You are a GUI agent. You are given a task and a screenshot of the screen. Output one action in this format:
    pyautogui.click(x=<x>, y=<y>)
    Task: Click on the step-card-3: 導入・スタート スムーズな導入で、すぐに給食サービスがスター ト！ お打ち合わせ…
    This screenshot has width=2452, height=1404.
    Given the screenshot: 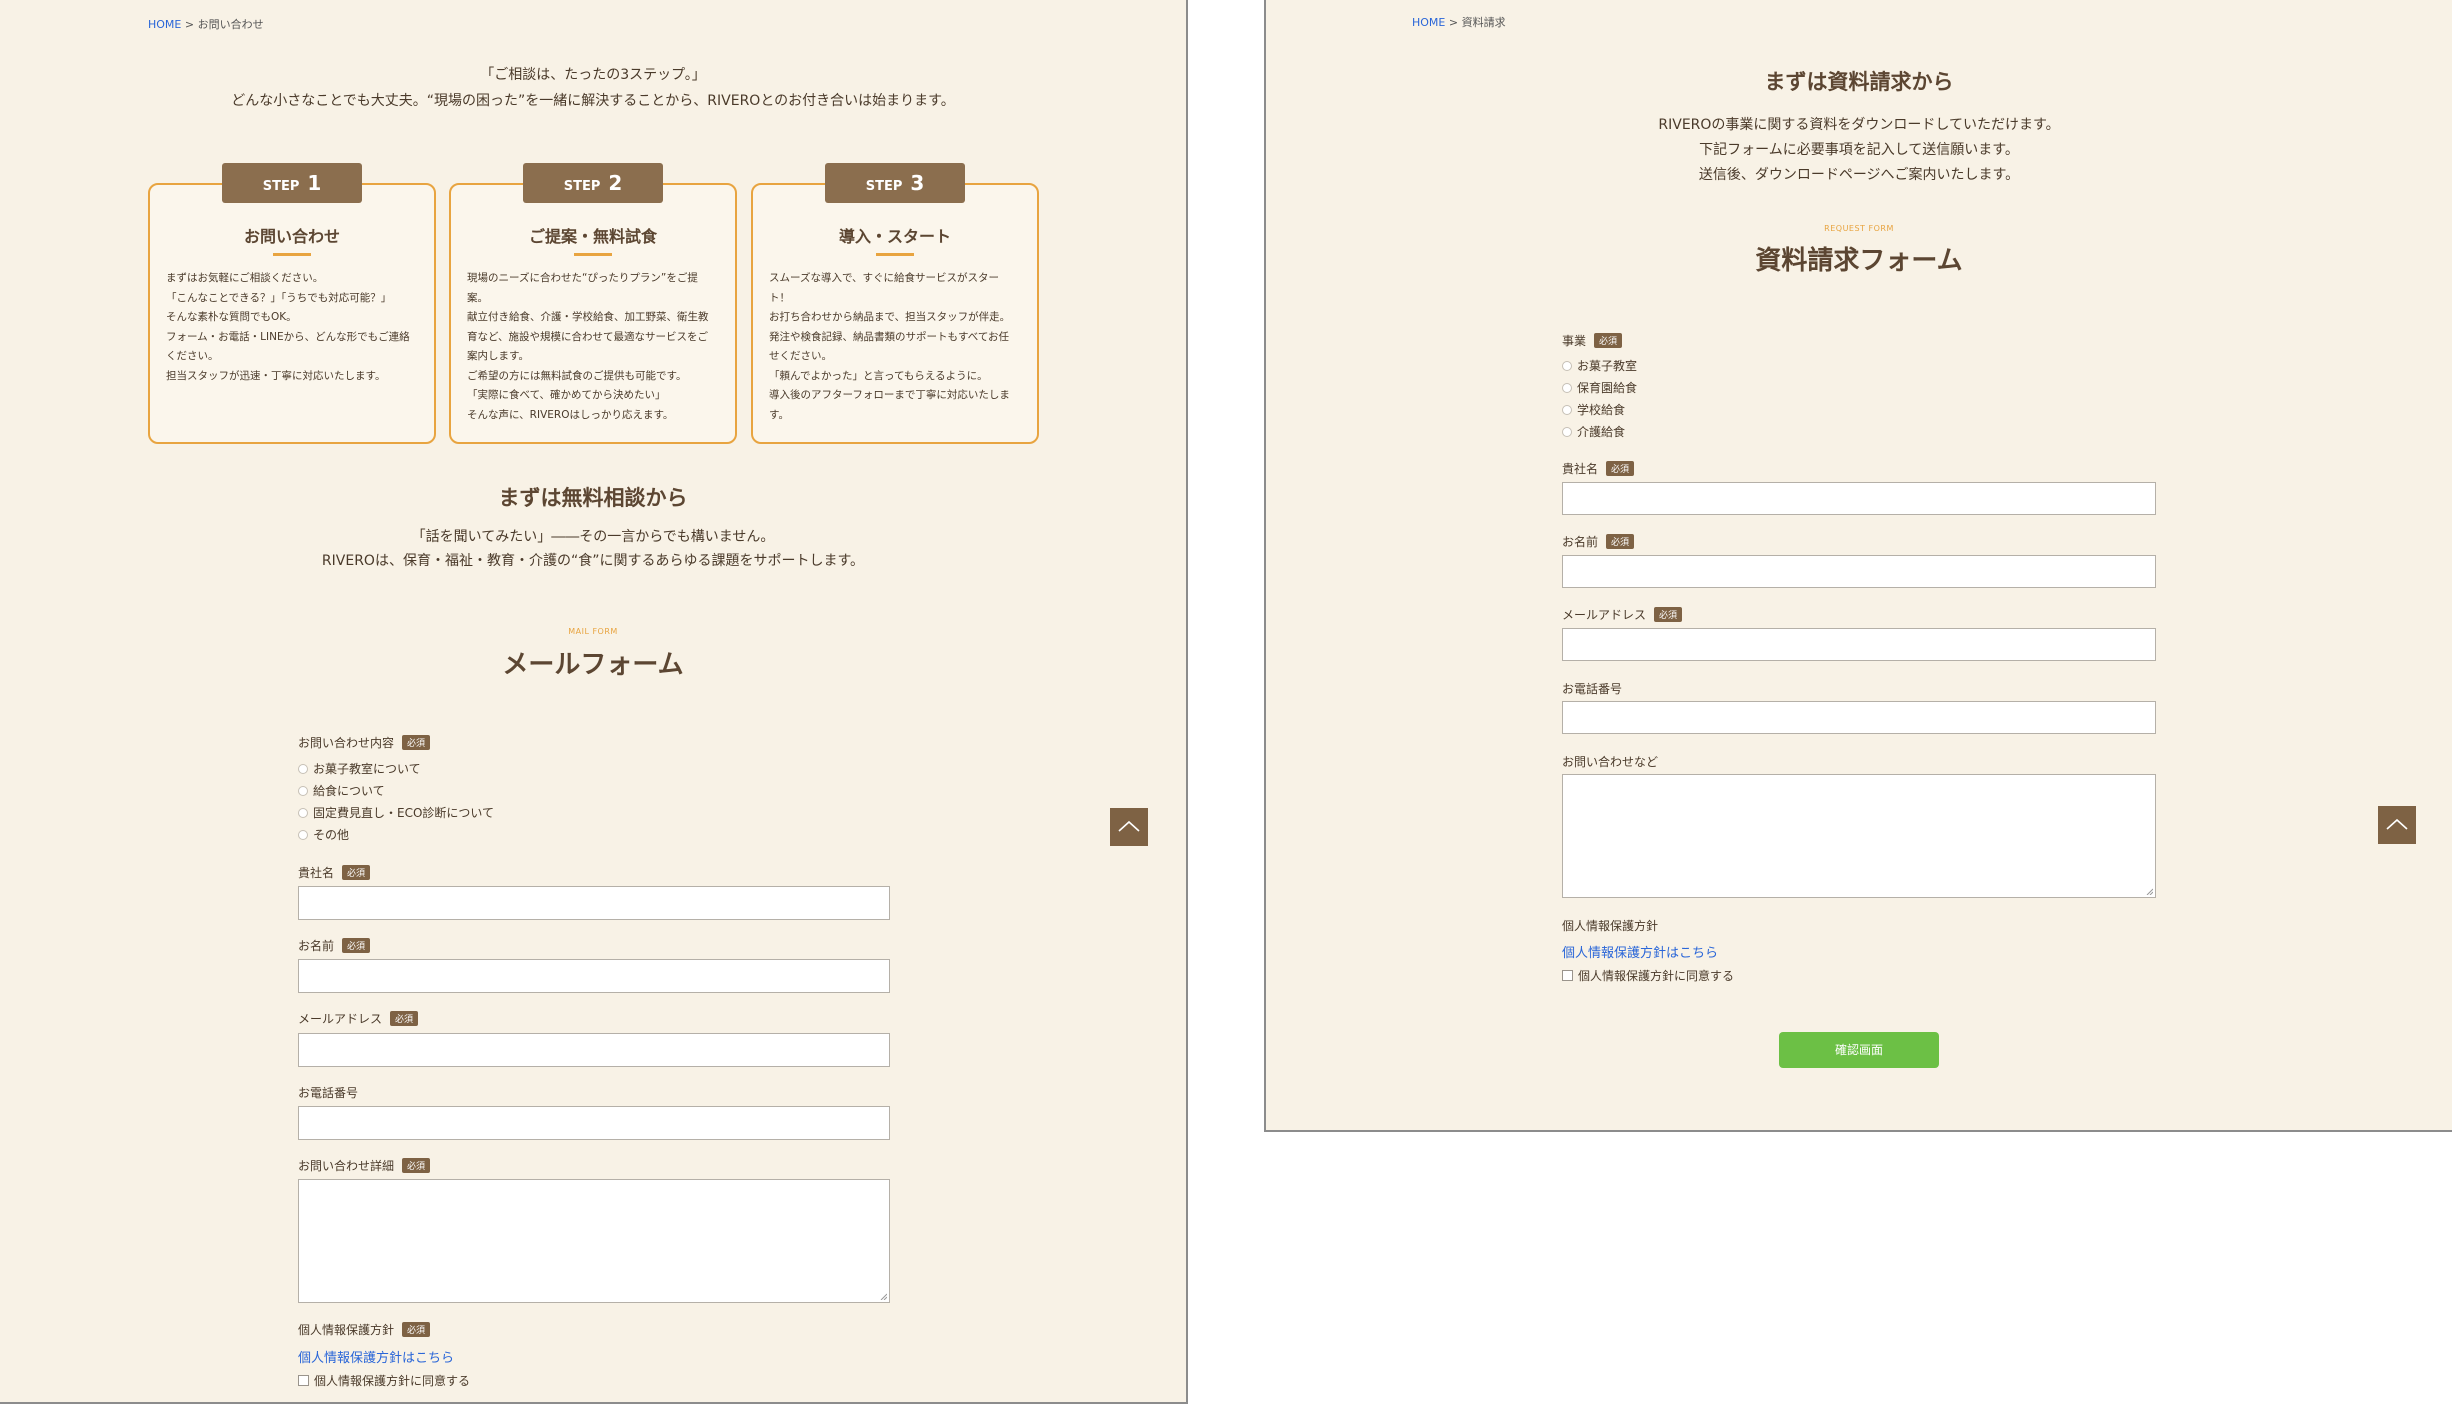 What is the action you would take?
    pyautogui.click(x=895, y=313)
    